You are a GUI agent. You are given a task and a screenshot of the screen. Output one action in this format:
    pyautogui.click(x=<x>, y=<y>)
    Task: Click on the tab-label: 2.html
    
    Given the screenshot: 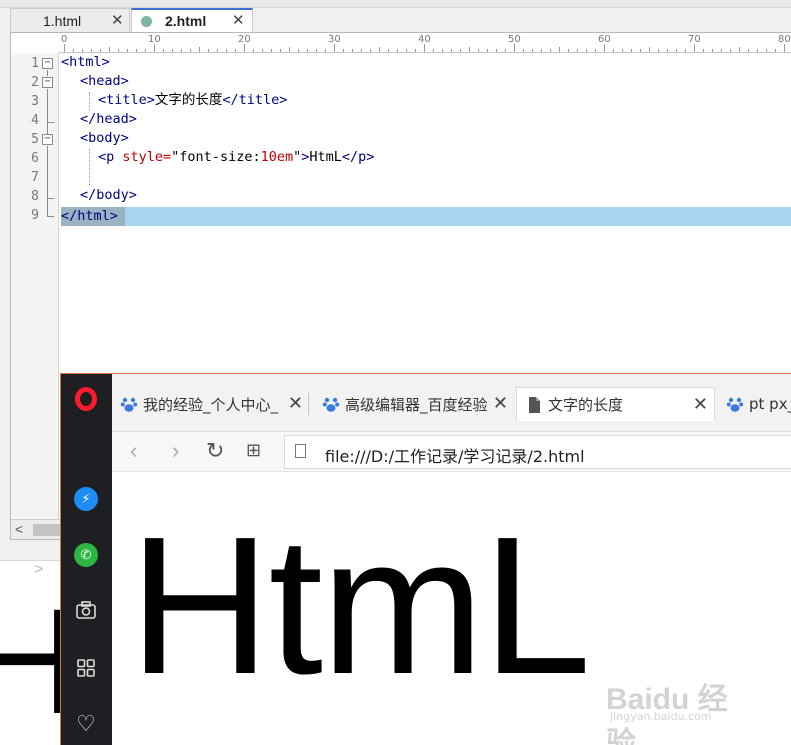 What is the action you would take?
    pyautogui.click(x=186, y=21)
    